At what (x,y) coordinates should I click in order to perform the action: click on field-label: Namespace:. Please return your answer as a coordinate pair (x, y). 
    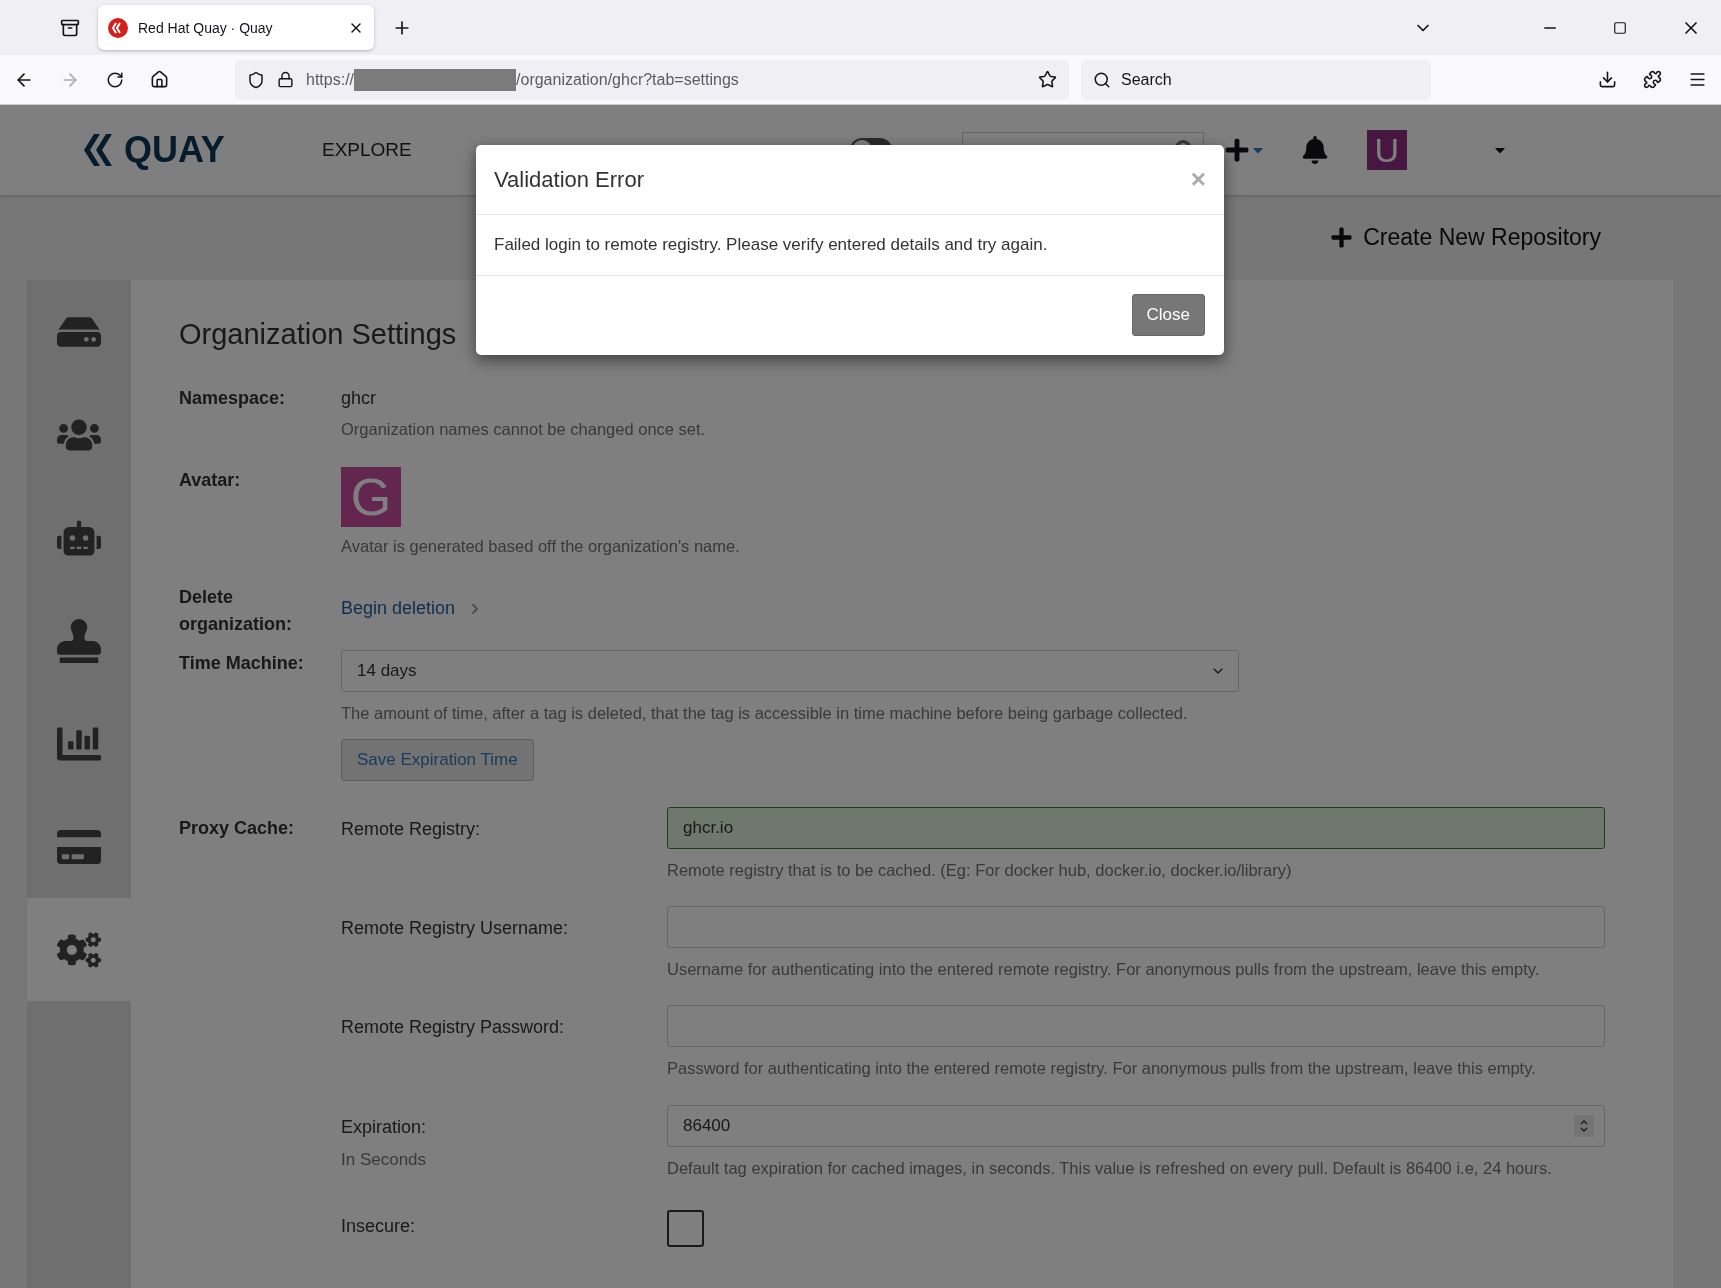
    Looking at the image, I should click on (233, 398).